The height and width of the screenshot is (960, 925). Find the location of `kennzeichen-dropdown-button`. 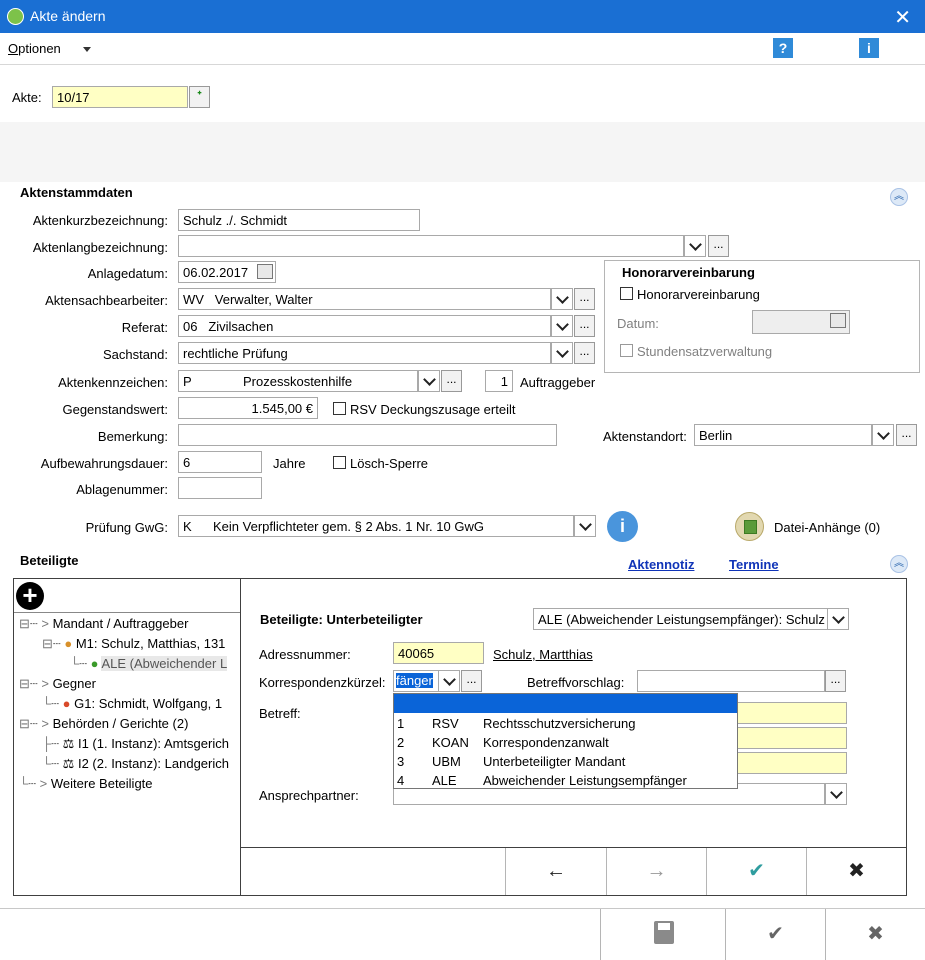

kennzeichen-dropdown-button is located at coordinates (429, 381).